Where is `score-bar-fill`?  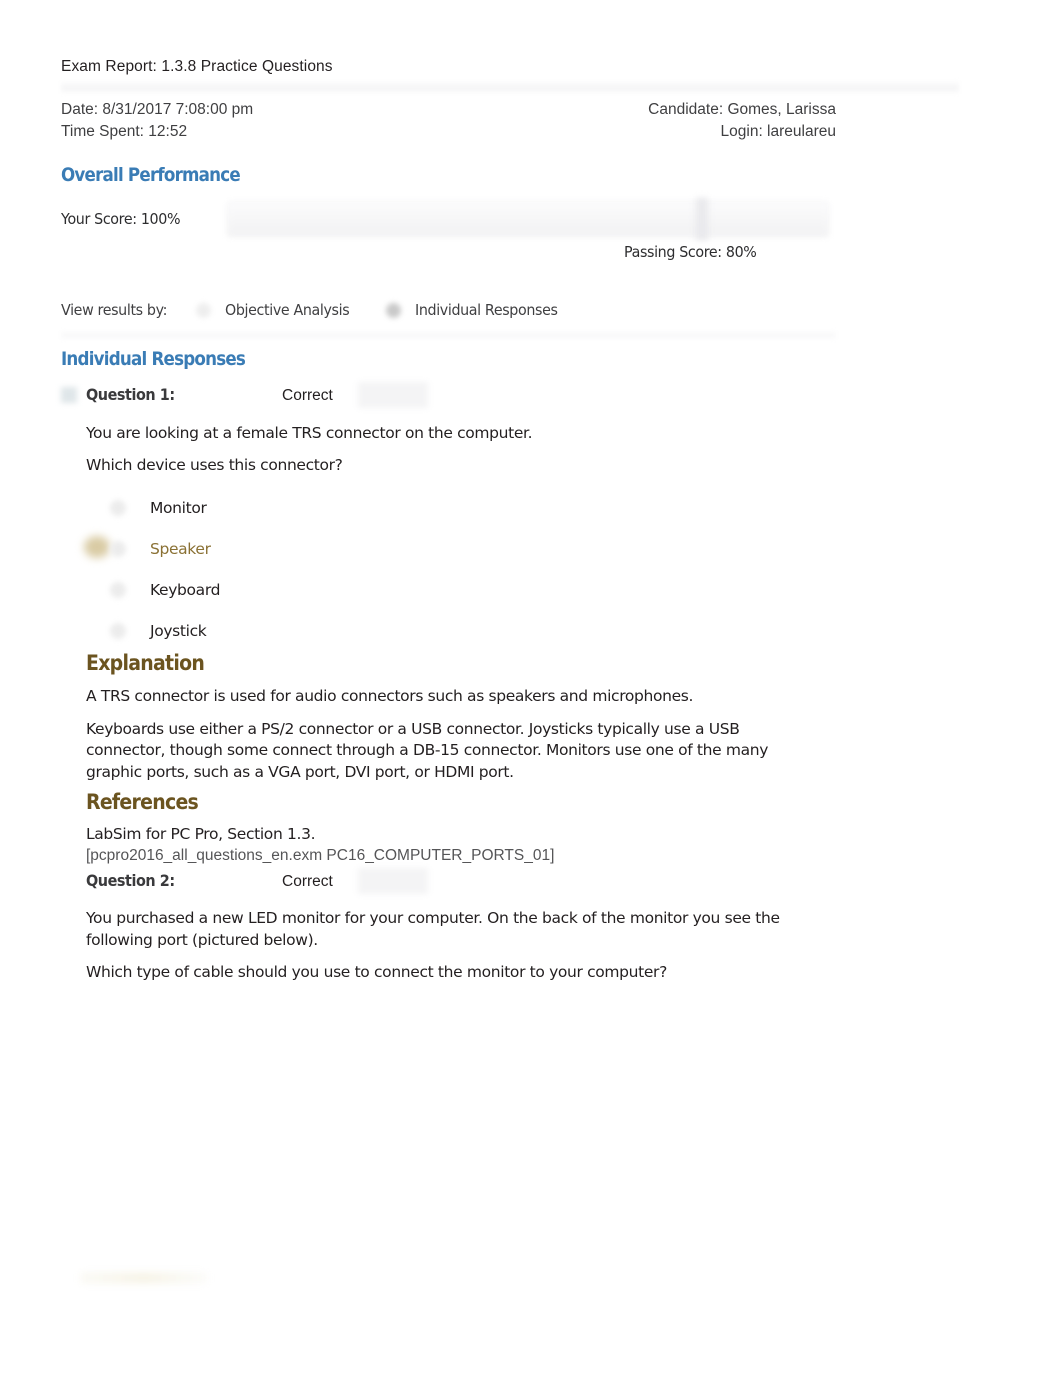
score-bar-fill is located at coordinates (528, 219).